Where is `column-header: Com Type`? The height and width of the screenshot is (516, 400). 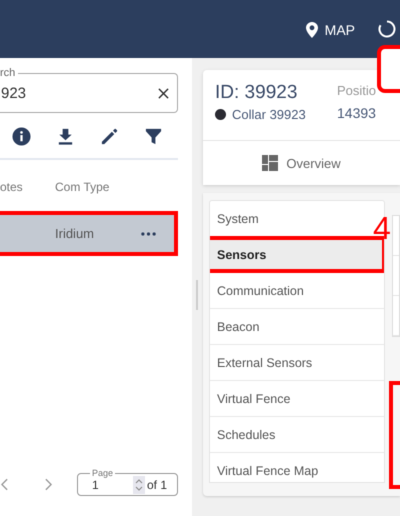 column-header: Com Type is located at coordinates (82, 187).